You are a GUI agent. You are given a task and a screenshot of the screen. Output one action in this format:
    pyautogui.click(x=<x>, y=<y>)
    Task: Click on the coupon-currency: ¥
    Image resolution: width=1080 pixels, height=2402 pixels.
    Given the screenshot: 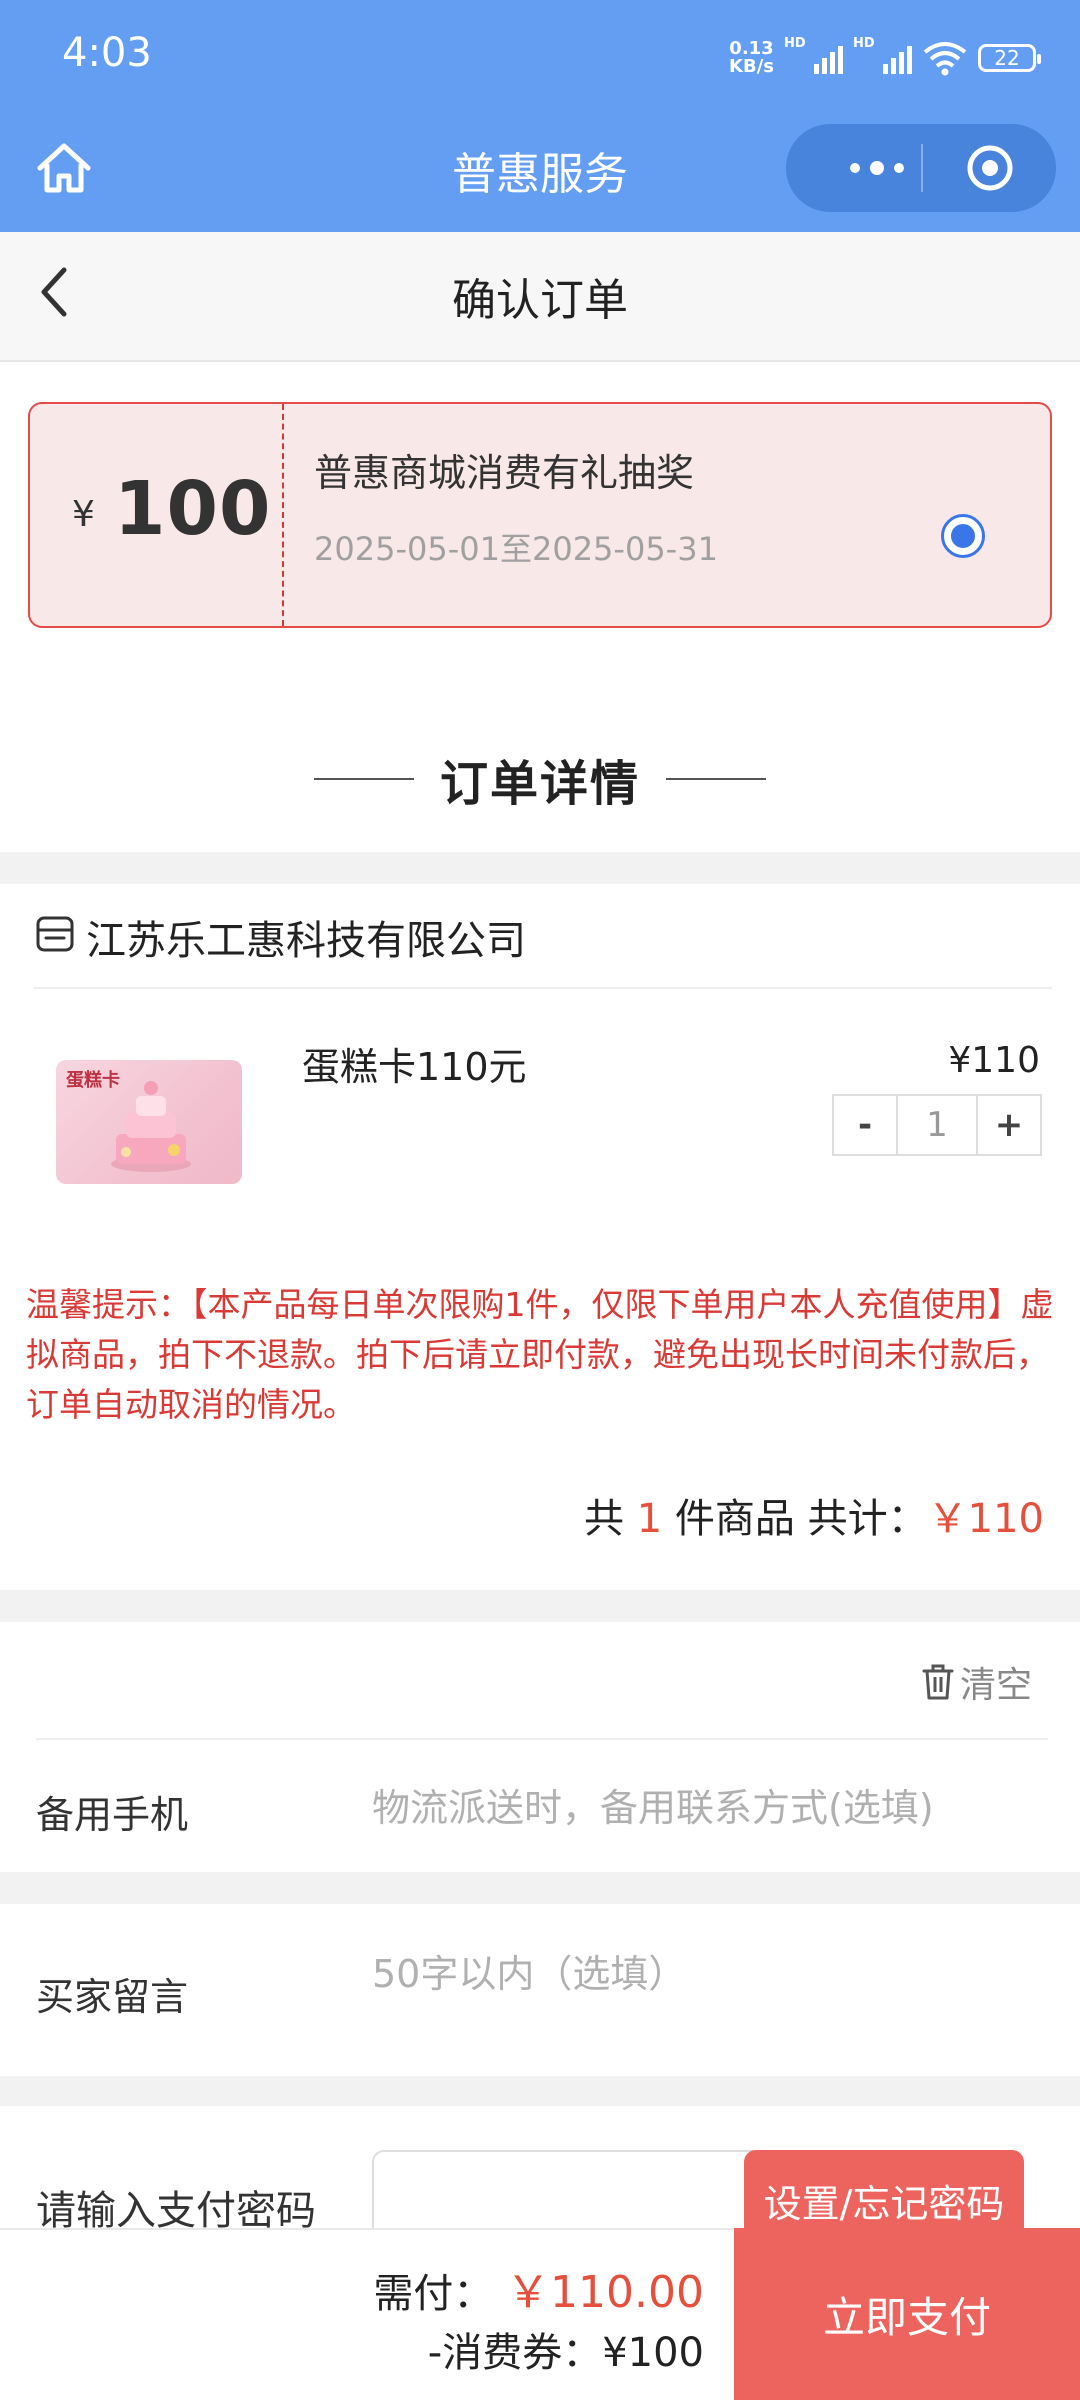 What is the action you would take?
    pyautogui.click(x=83, y=514)
    